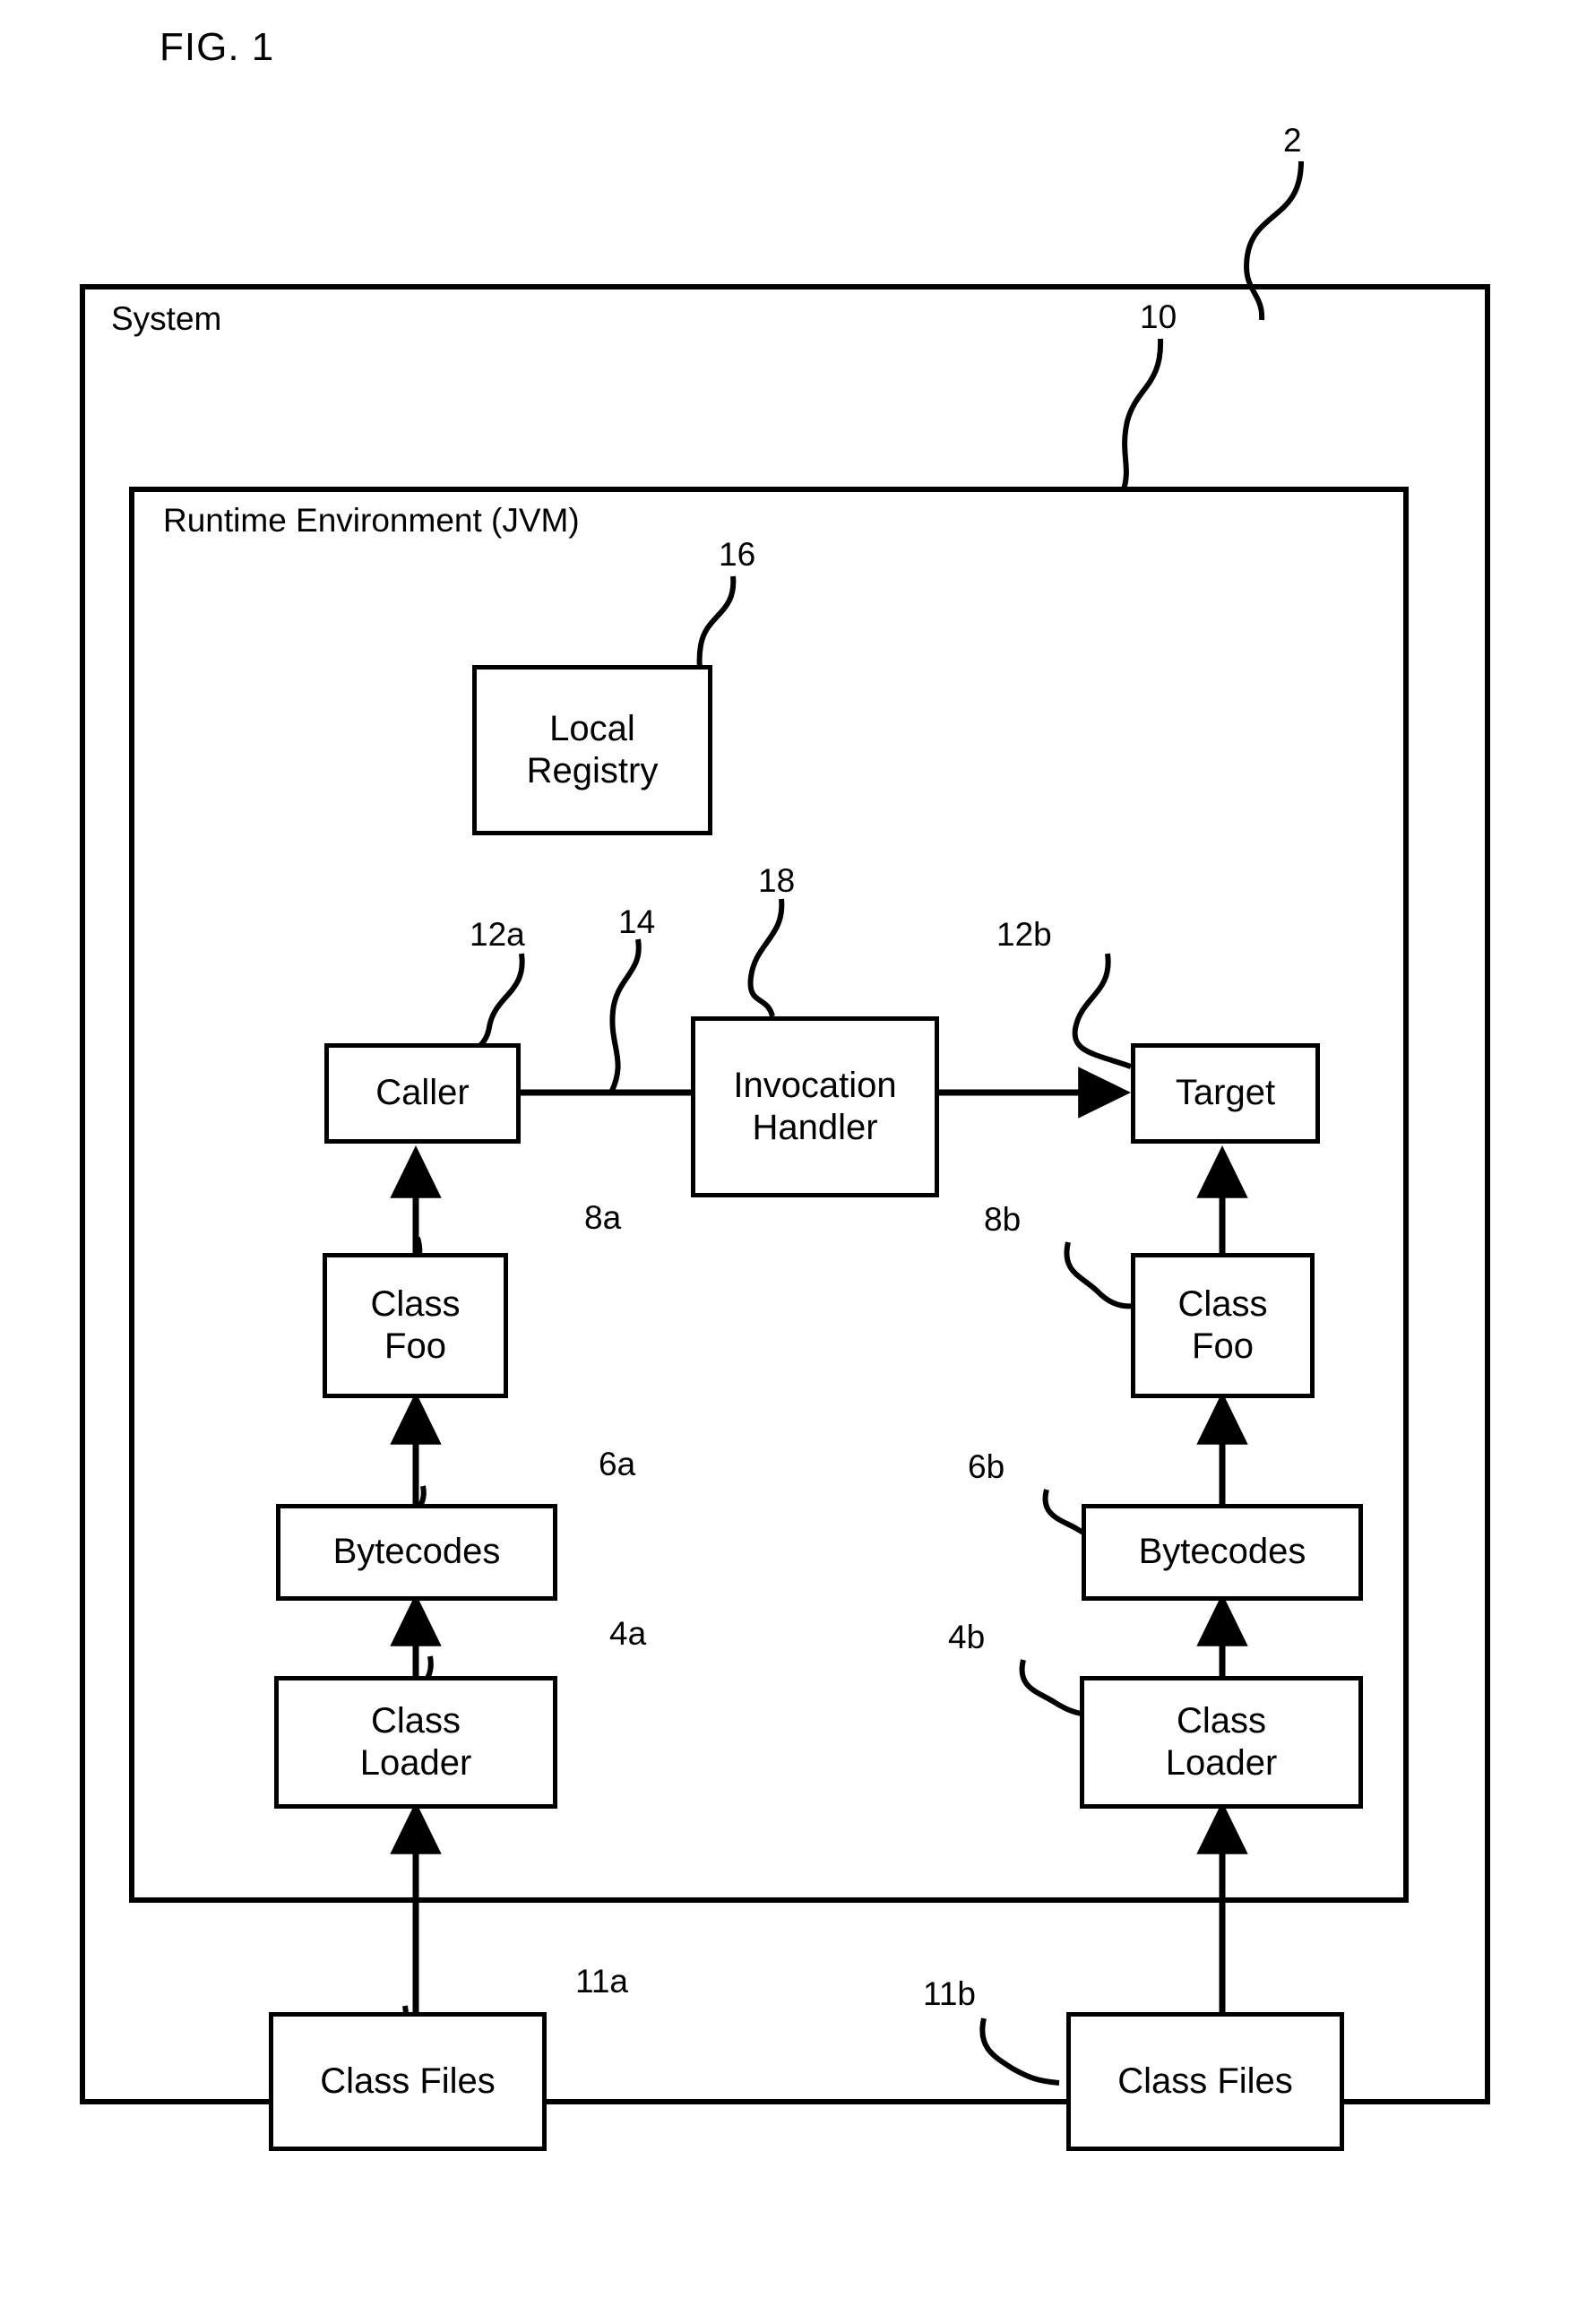 The width and height of the screenshot is (1578, 2324). I want to click on ref-numeral-6b: 6b, so click(986, 1467).